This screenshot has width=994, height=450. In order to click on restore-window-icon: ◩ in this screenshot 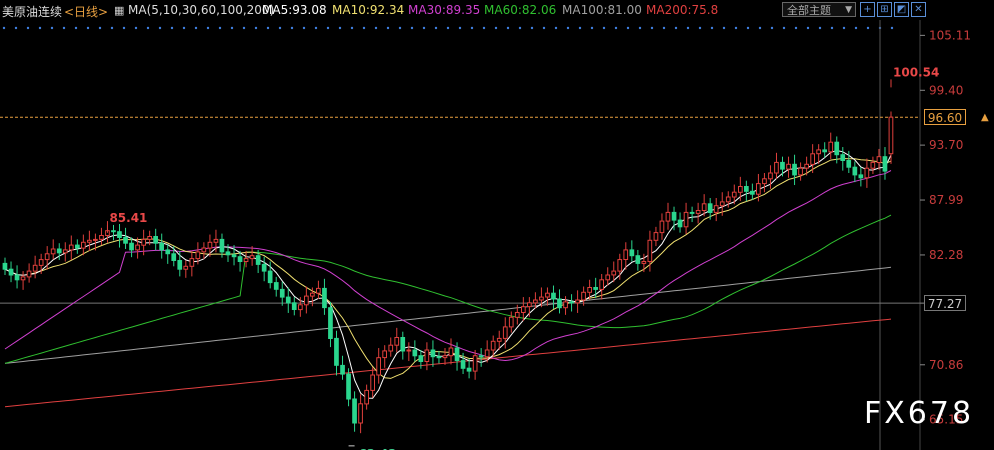, I will do `click(901, 9)`.